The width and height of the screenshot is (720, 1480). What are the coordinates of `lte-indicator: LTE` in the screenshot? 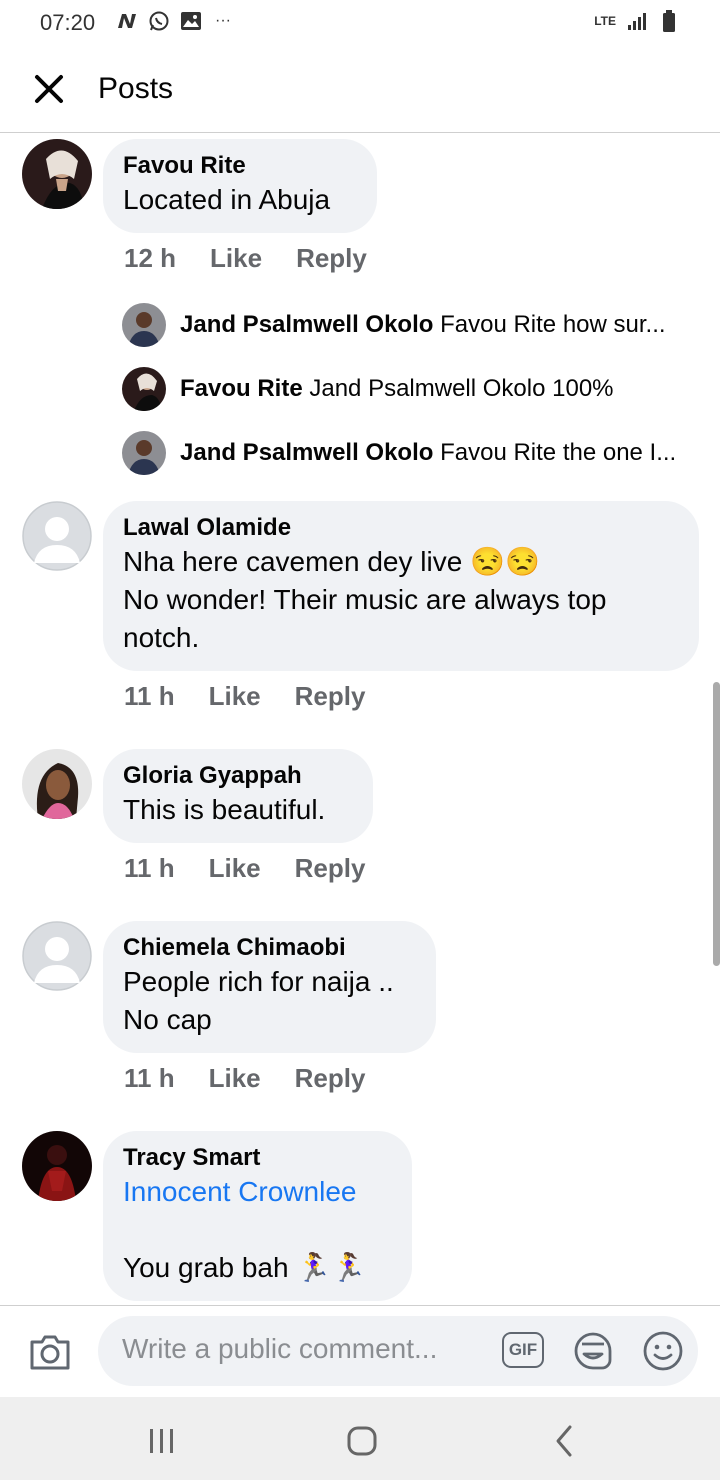 It's located at (605, 21).